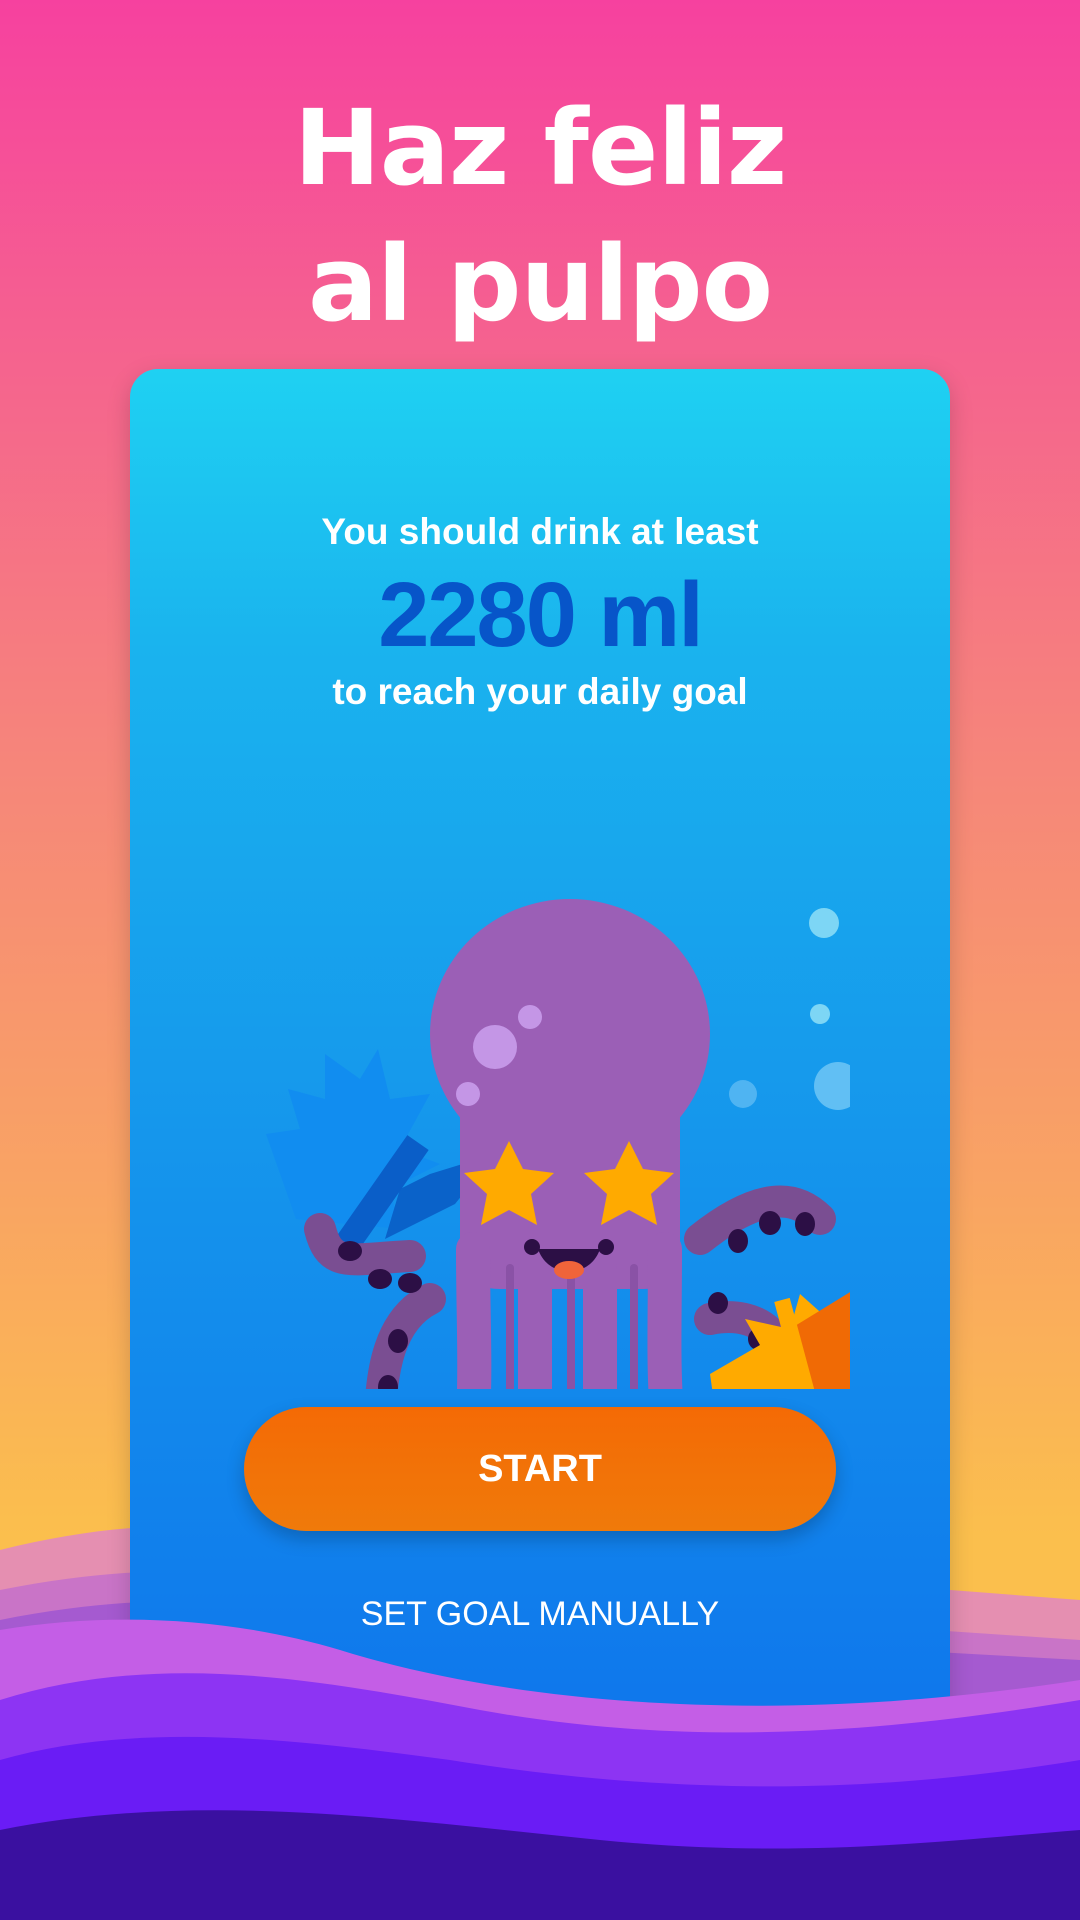  Describe the element at coordinates (558, 1144) in the screenshot. I see `octopus-illustration` at that location.